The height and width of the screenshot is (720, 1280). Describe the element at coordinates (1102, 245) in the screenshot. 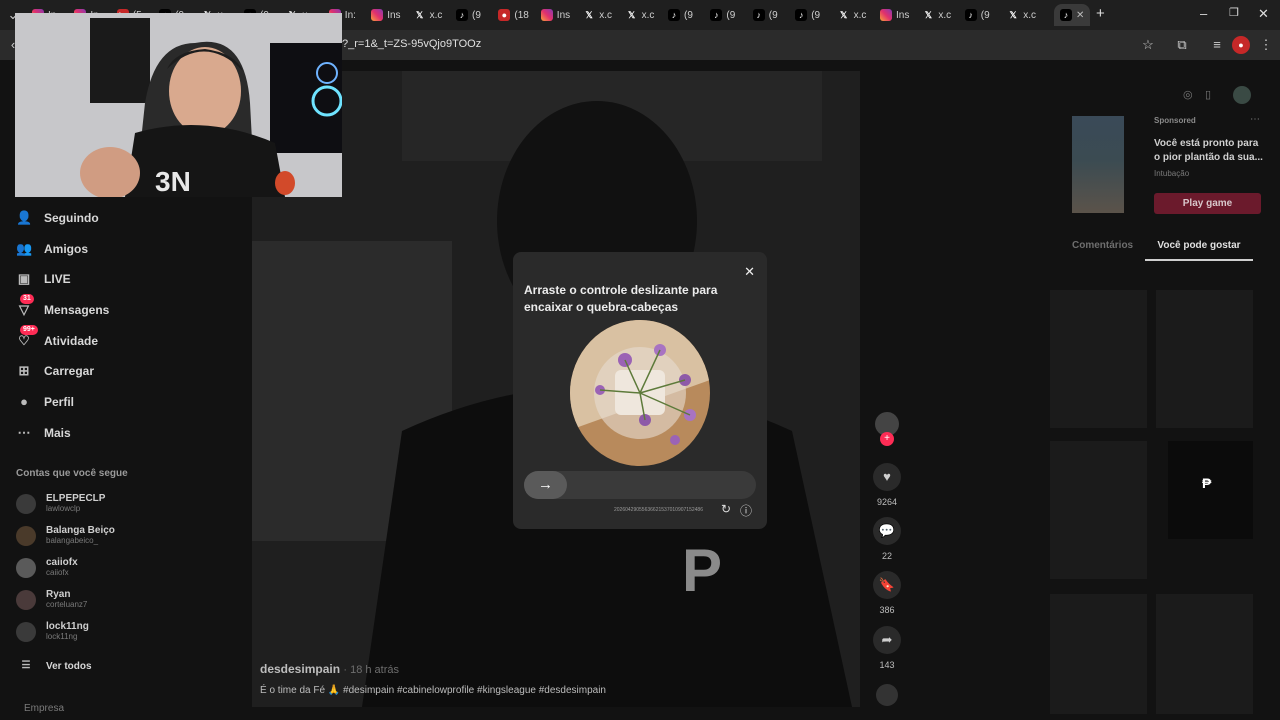

I see `tab-comments: Comentários` at that location.